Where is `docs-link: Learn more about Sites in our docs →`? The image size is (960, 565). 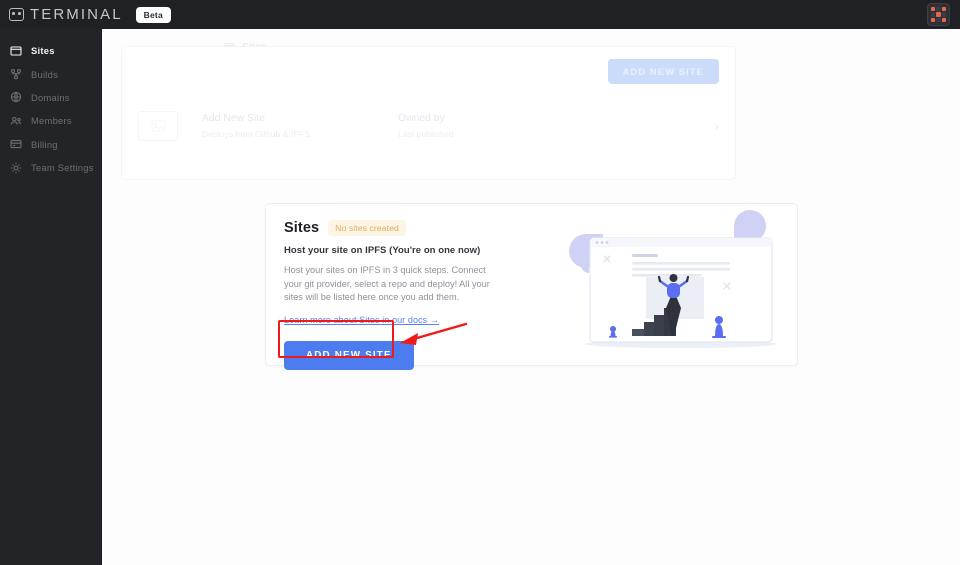
docs-link: Learn more about Sites in our docs → is located at coordinates (361, 320).